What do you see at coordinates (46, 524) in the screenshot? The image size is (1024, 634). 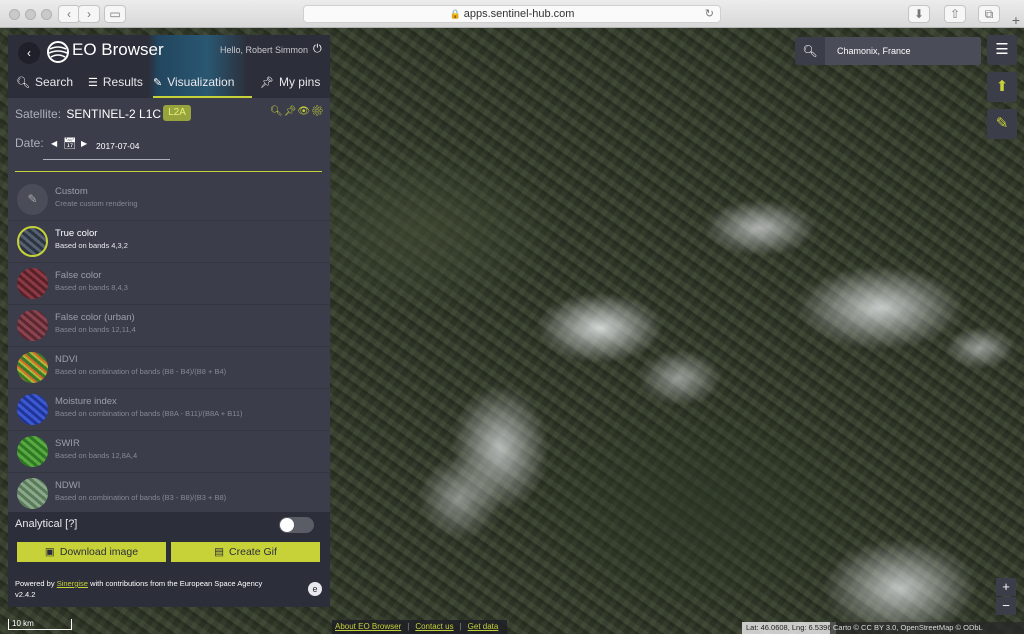 I see `analytical-label: Analytical [?]` at bounding box center [46, 524].